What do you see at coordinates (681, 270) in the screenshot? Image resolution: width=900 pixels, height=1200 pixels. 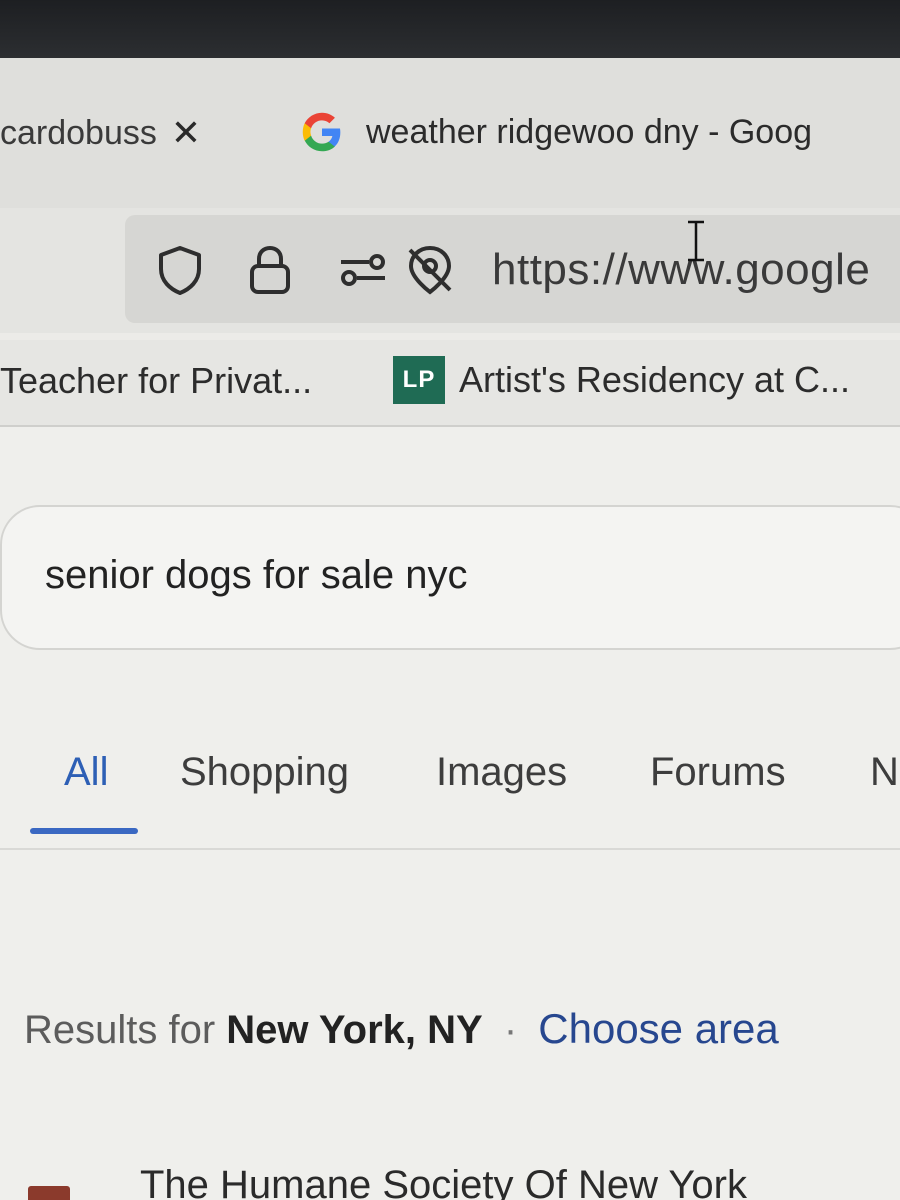 I see `address-bar-url: https://www.google` at bounding box center [681, 270].